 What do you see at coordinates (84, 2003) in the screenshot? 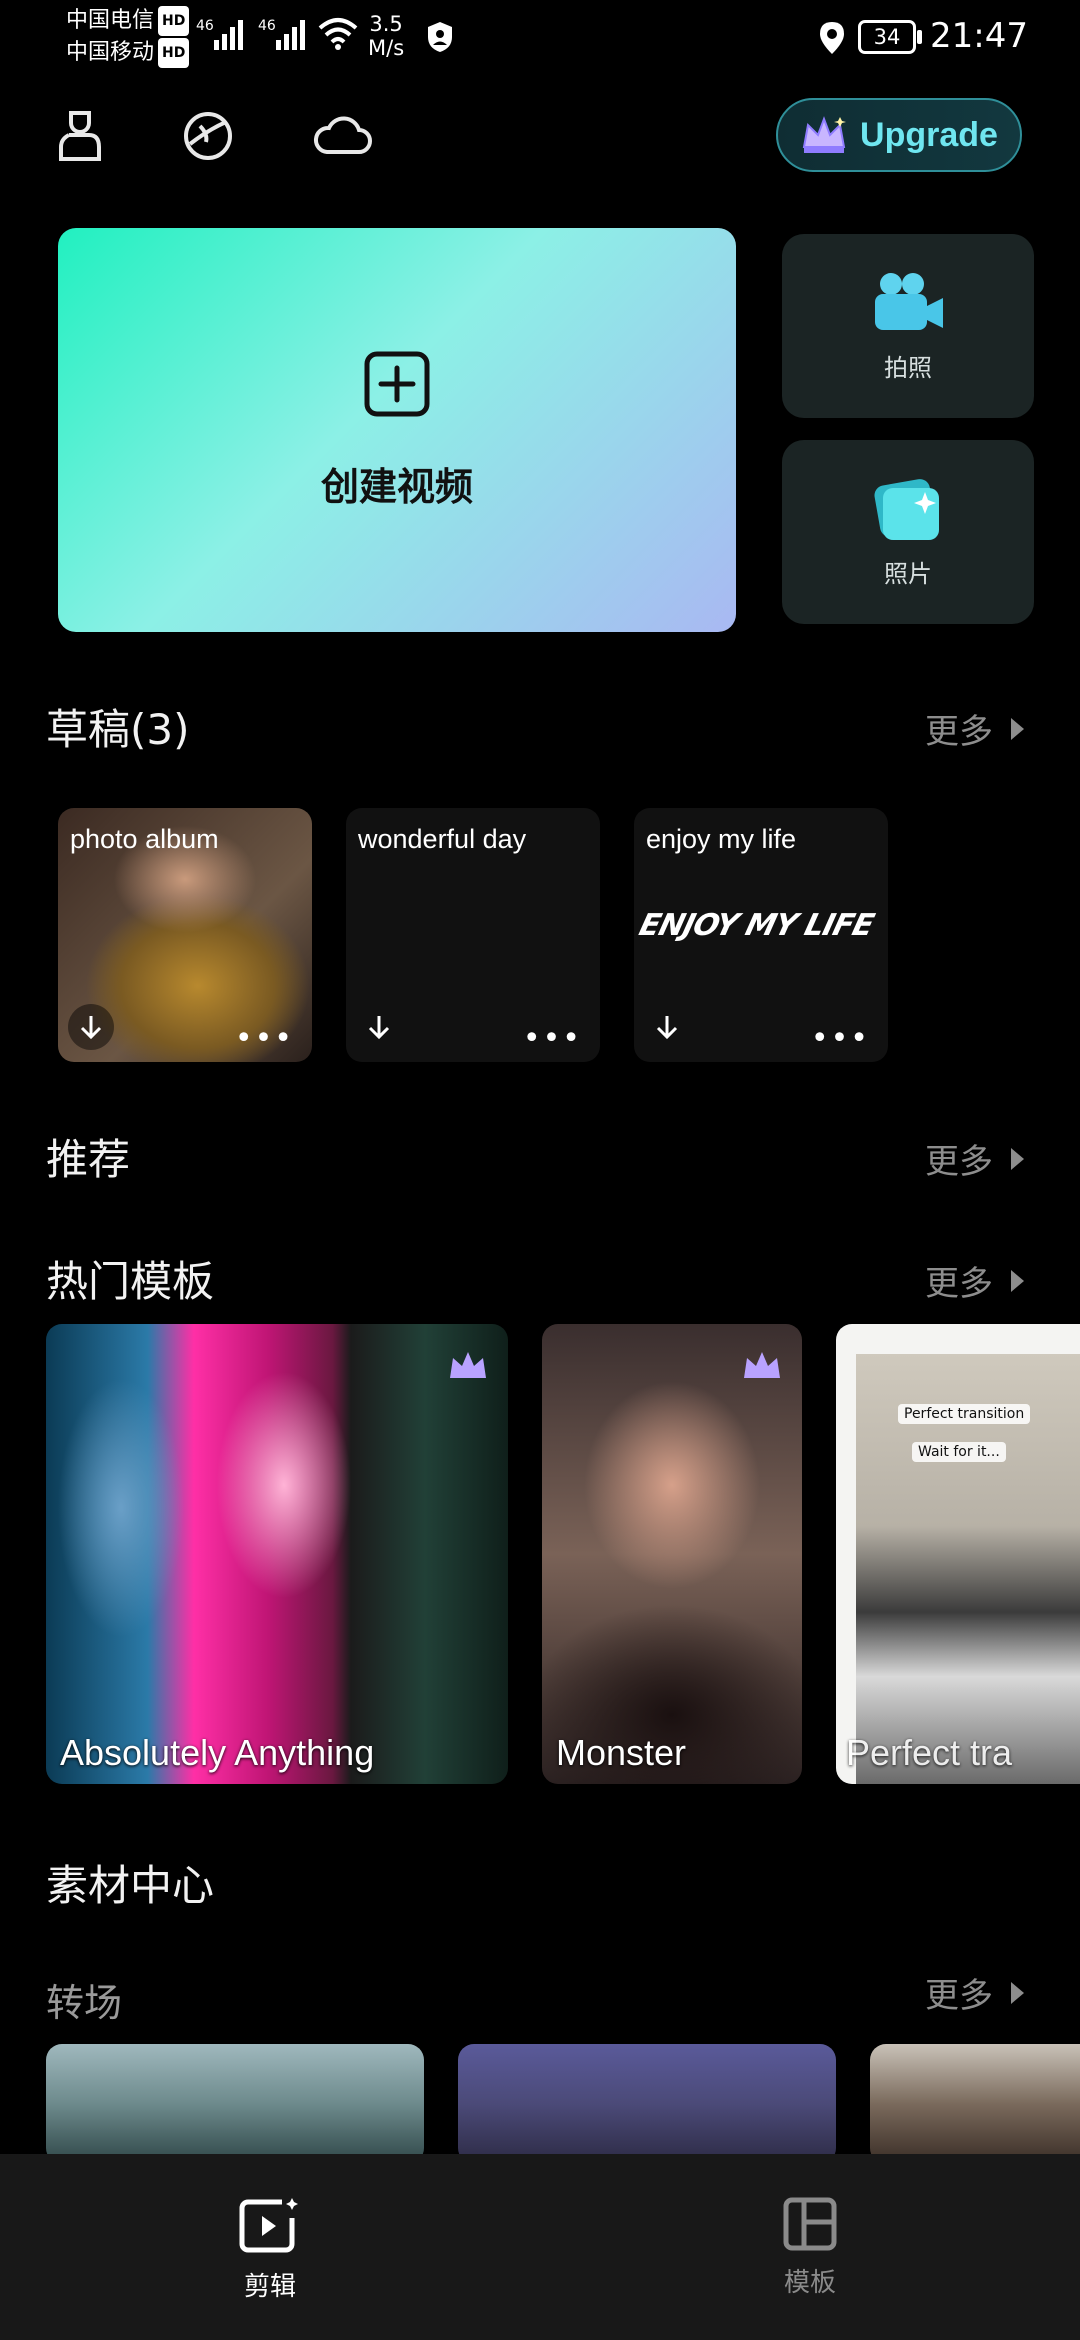
I see `transitions-title: 转场` at bounding box center [84, 2003].